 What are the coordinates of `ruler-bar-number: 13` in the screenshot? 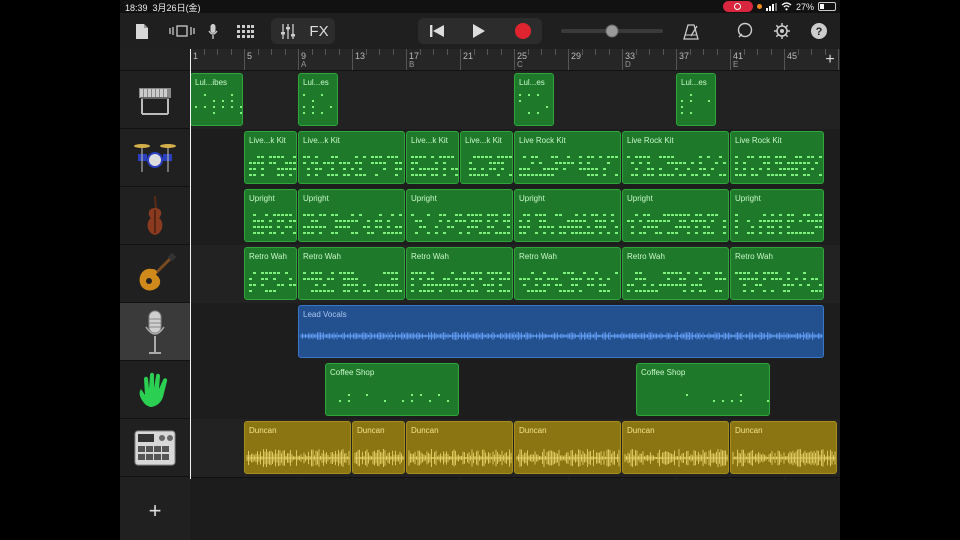 It's located at (360, 56).